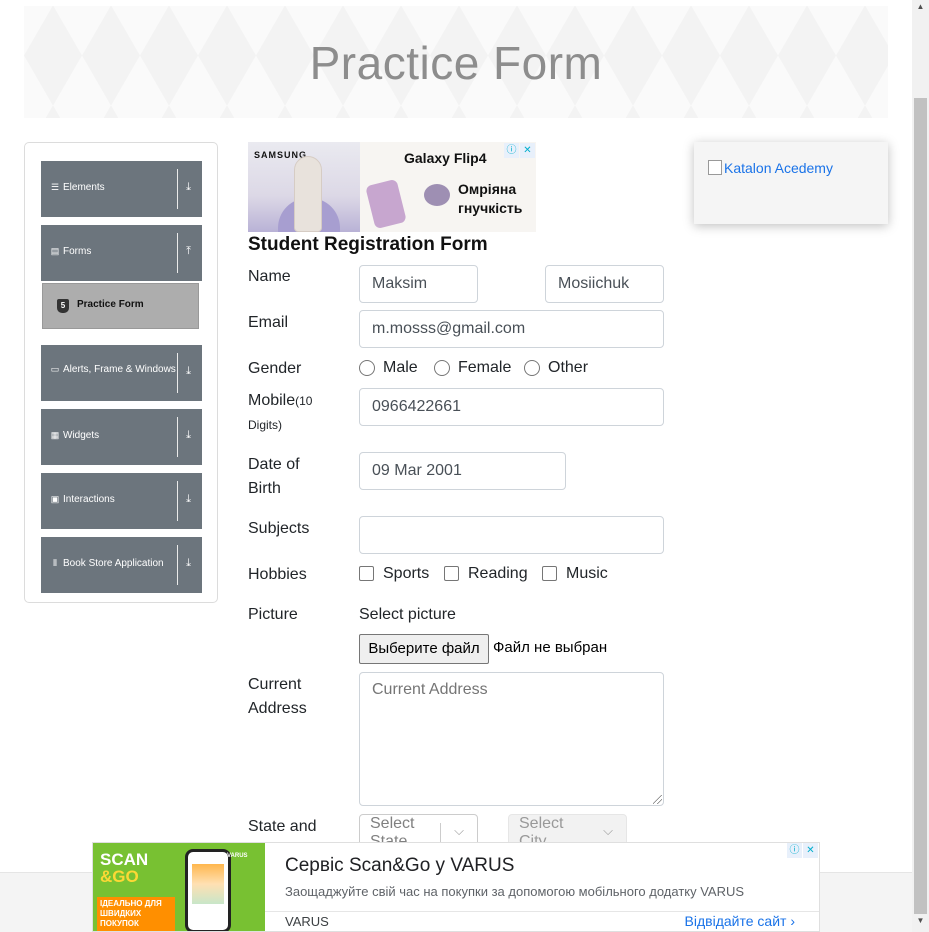 This screenshot has height=932, width=929. What do you see at coordinates (920, 9) in the screenshot?
I see `scroll-up-icon: ▲` at bounding box center [920, 9].